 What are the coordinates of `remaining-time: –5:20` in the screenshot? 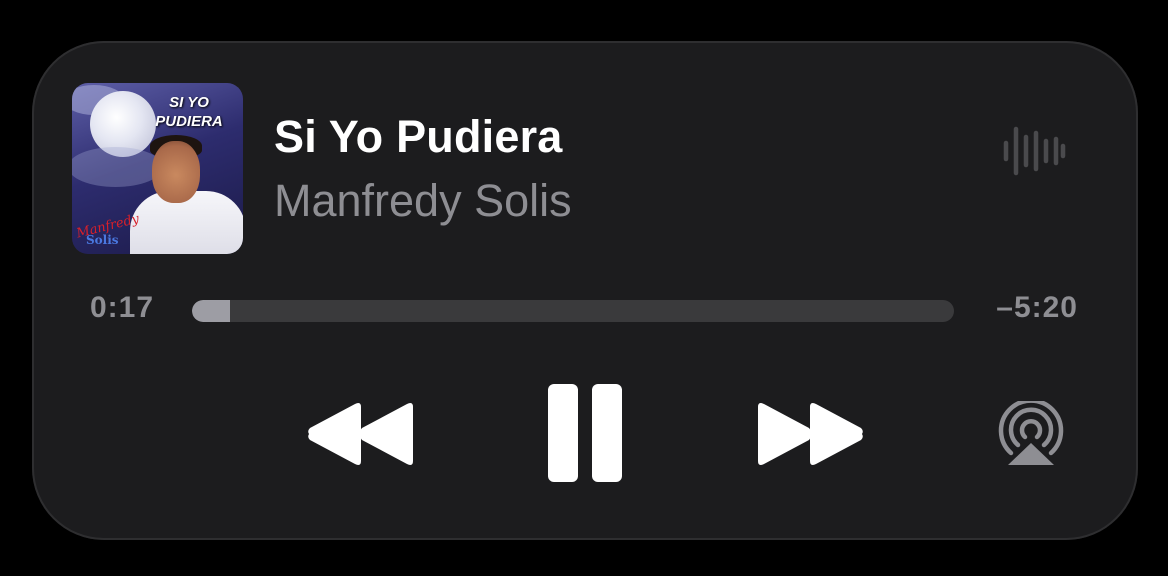 It's located at (1037, 307).